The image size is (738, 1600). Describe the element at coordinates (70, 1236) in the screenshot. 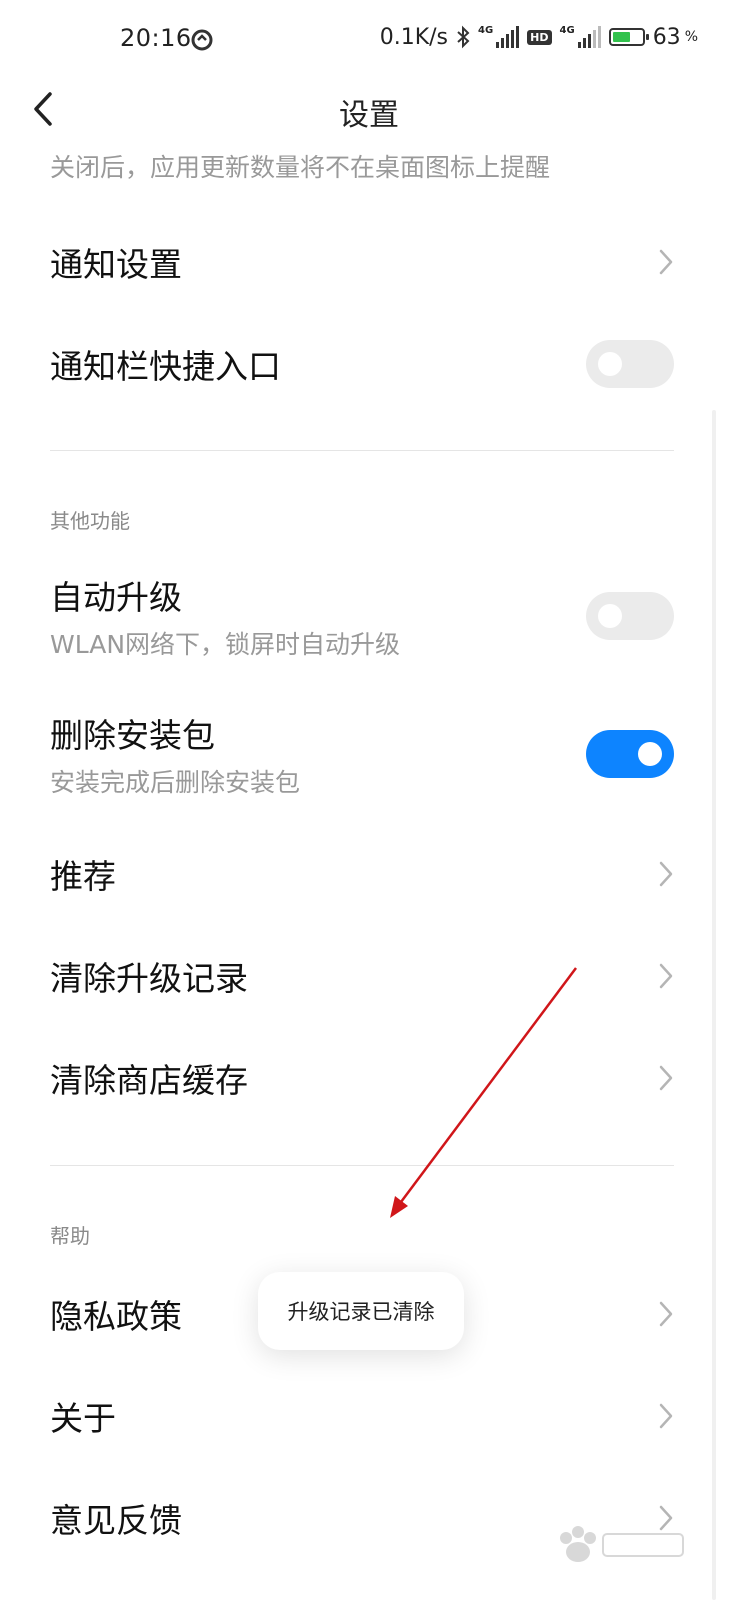

I see `section-header-help: 帮助` at that location.